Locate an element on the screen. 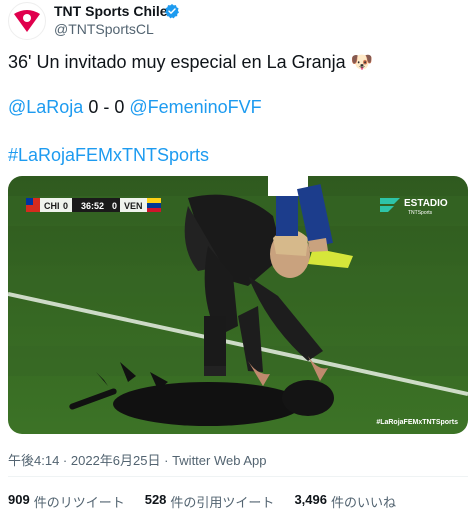  retweets-count: 909 is located at coordinates (19, 499).